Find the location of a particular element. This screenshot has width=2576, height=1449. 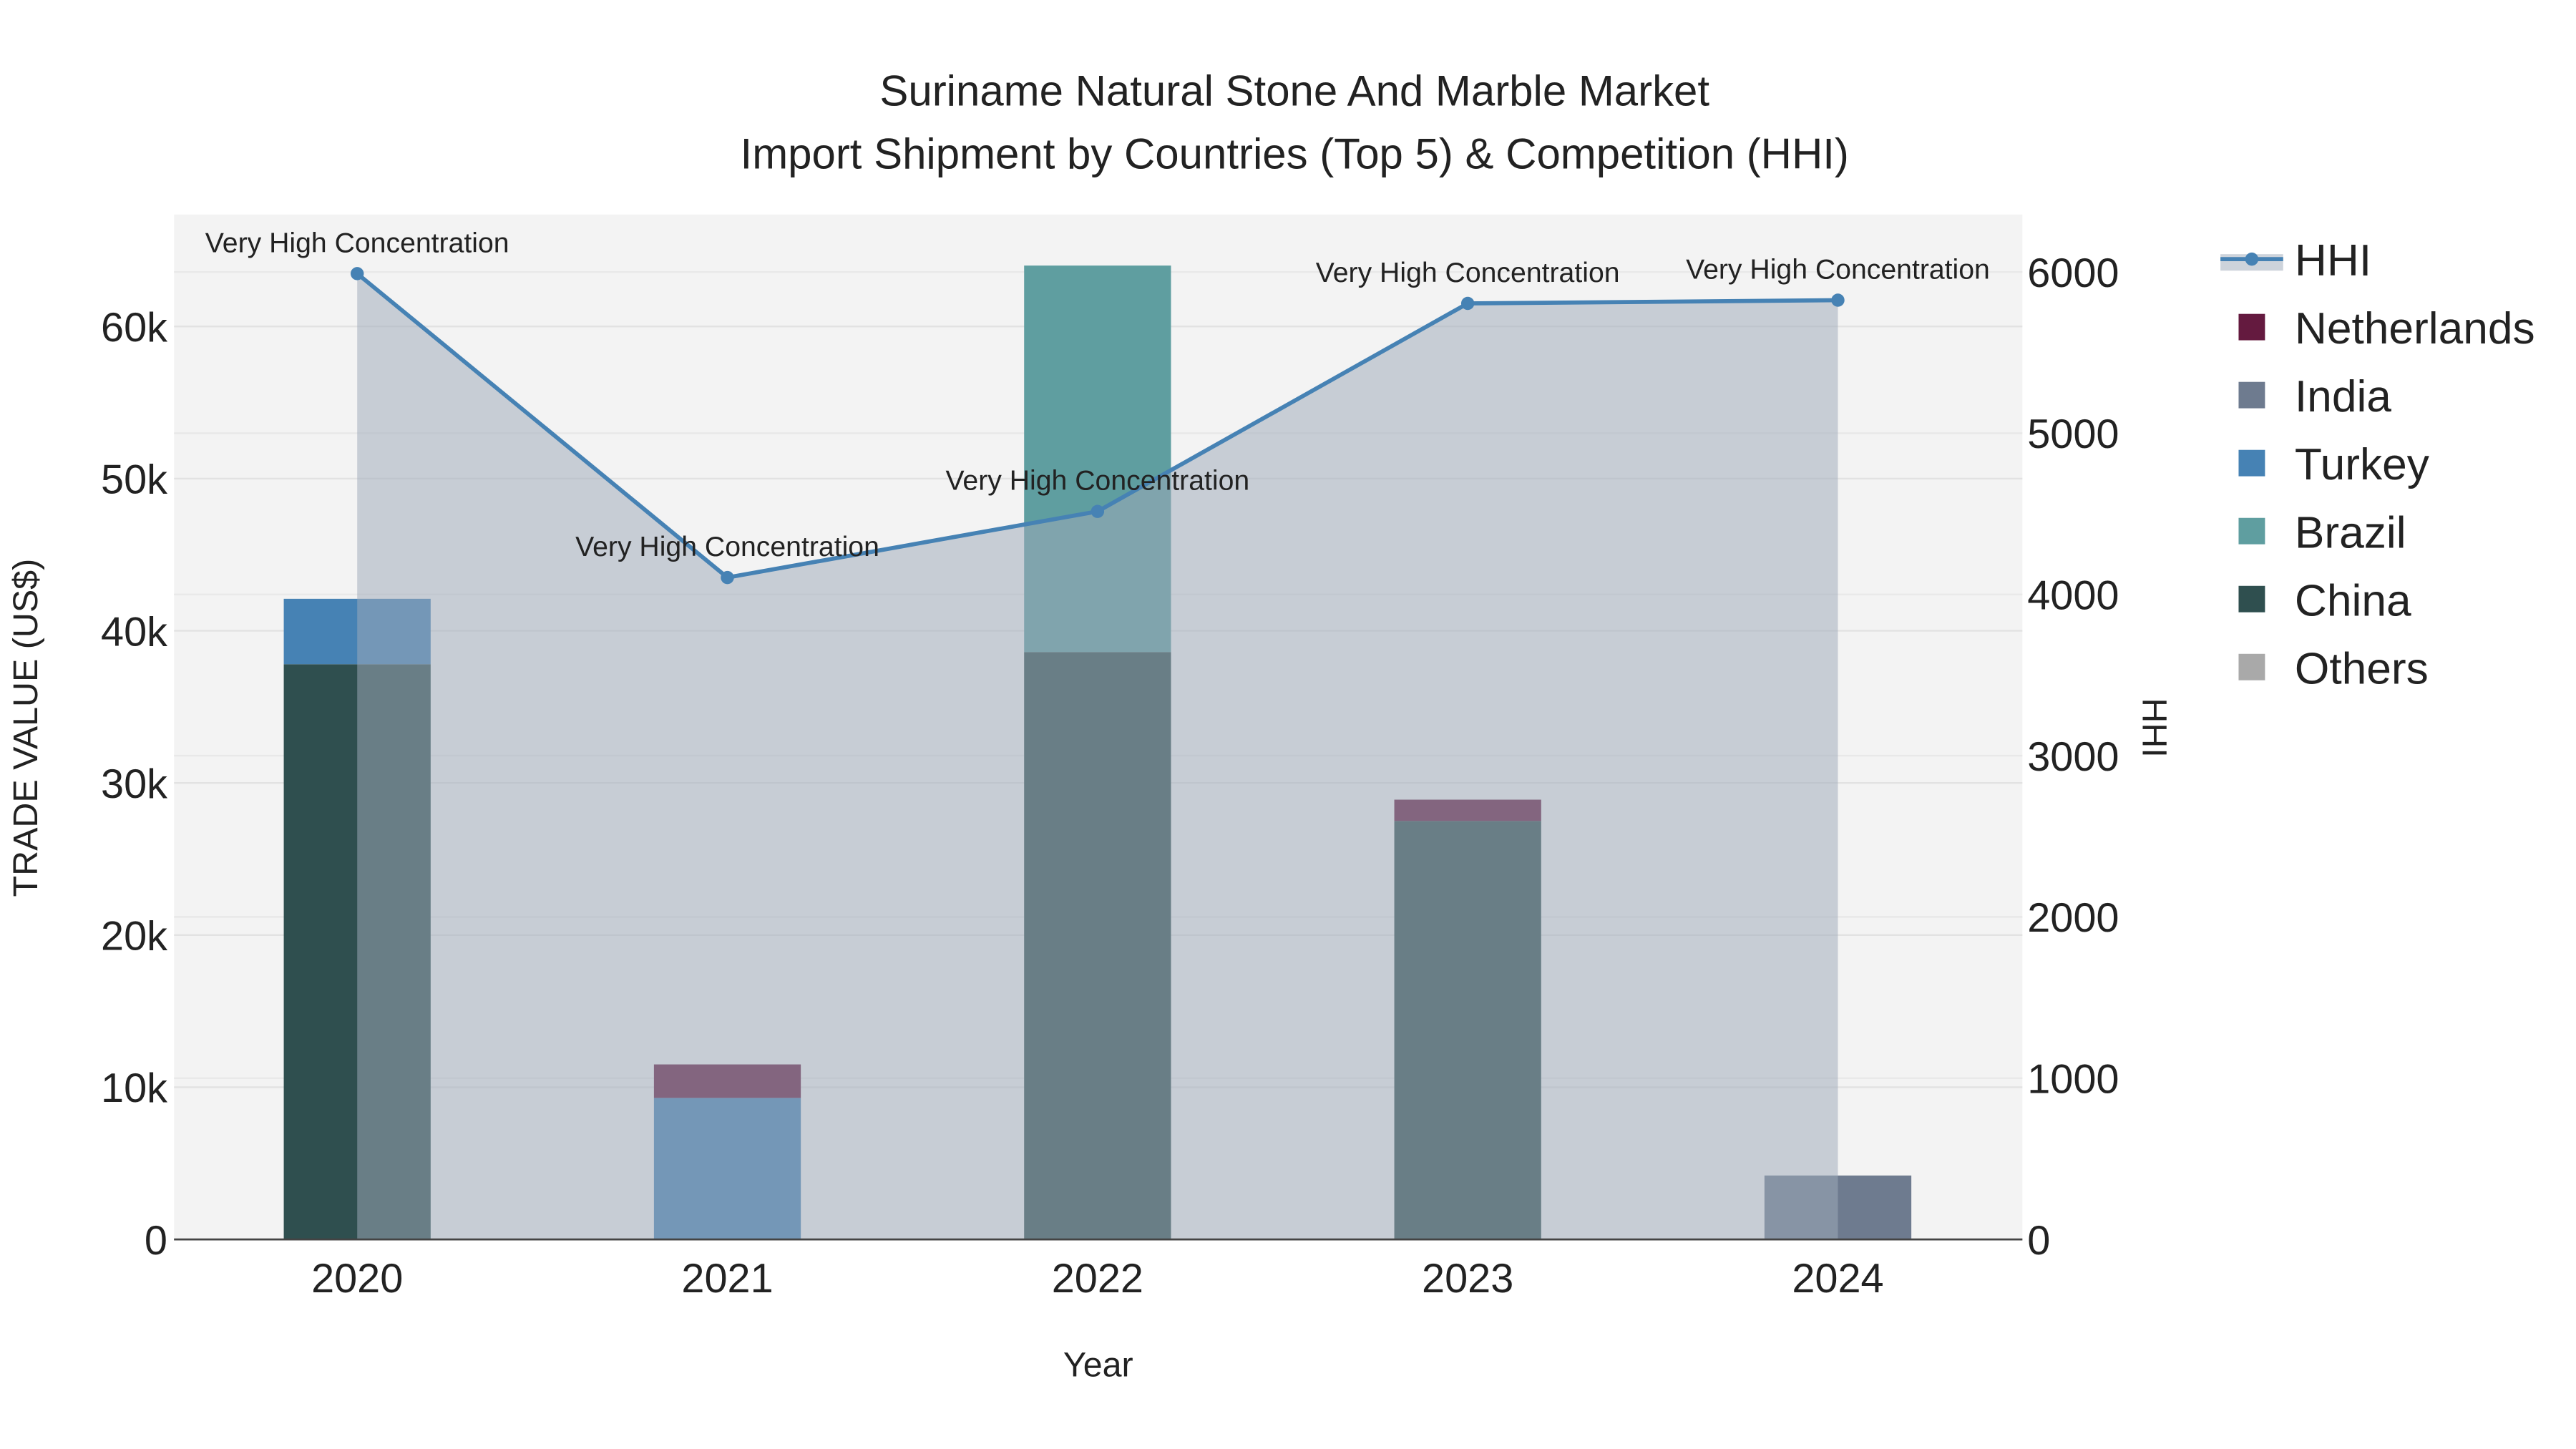

y2-axis-label: HHI is located at coordinates (2154, 727).